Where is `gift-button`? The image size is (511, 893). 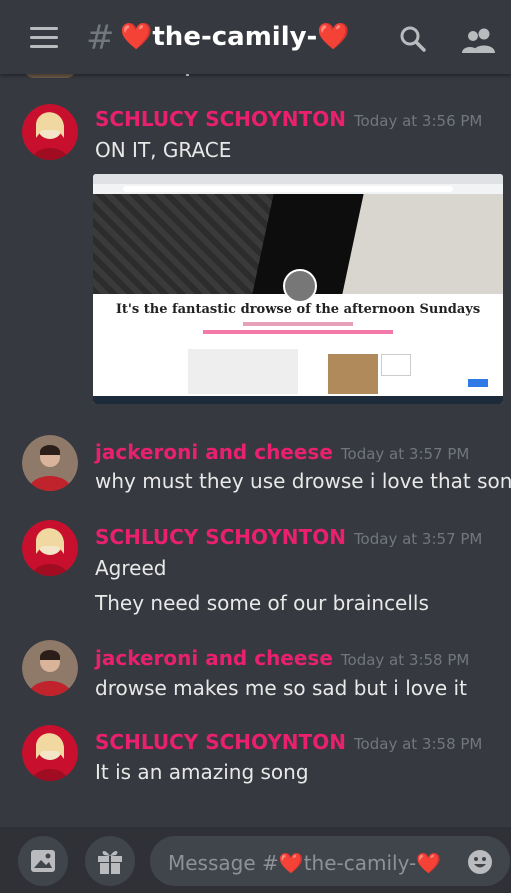 gift-button is located at coordinates (110, 861).